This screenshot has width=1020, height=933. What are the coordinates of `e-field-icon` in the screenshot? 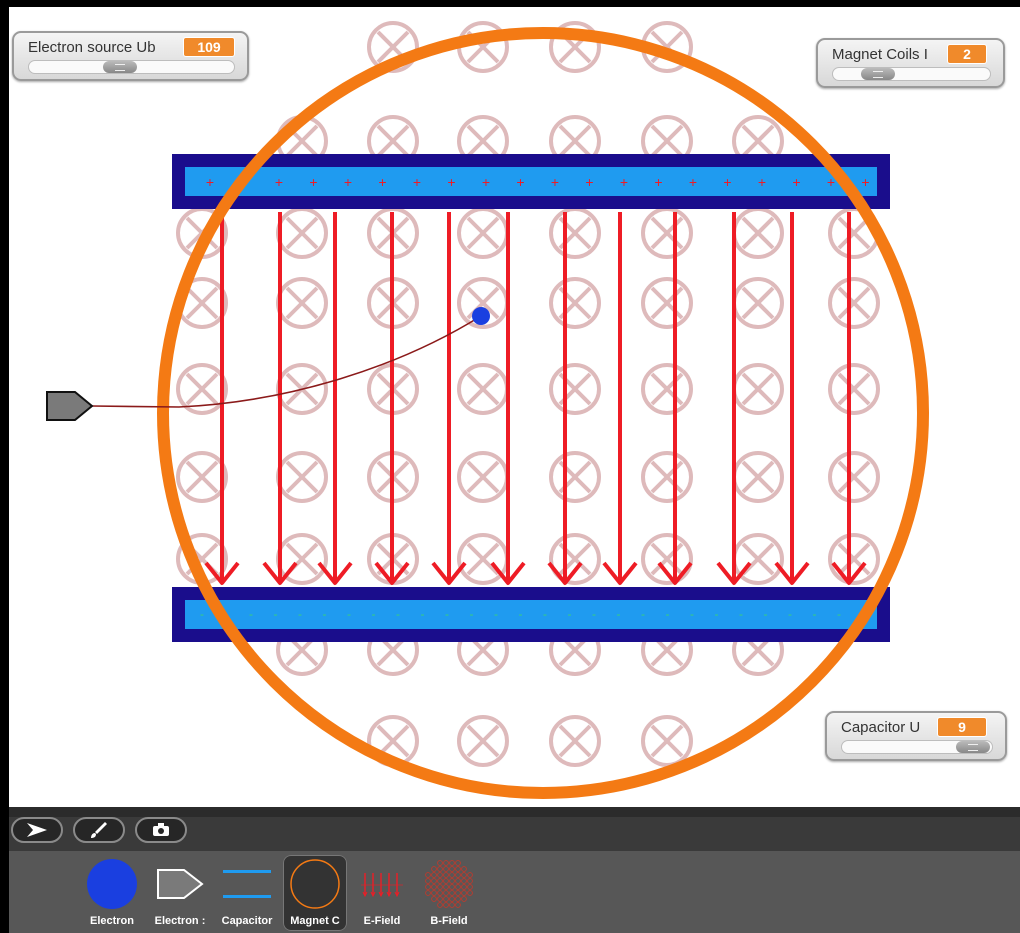 It's located at (382, 884).